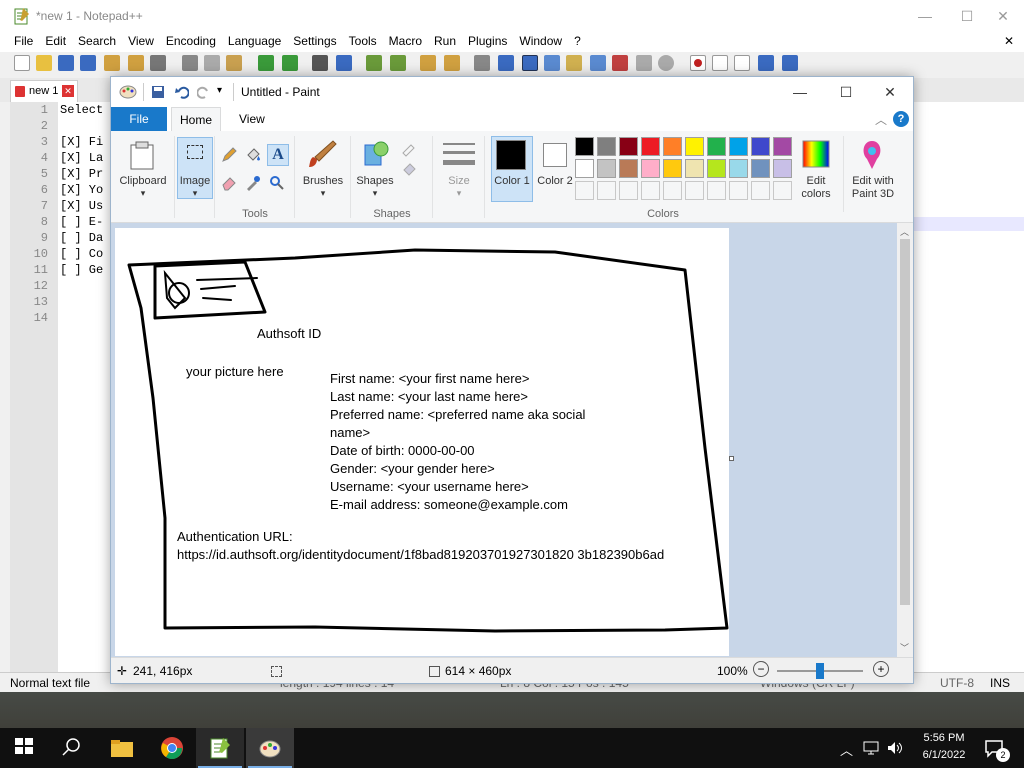 This screenshot has width=1024, height=768. I want to click on paint-maximize-button: ☐, so click(846, 92).